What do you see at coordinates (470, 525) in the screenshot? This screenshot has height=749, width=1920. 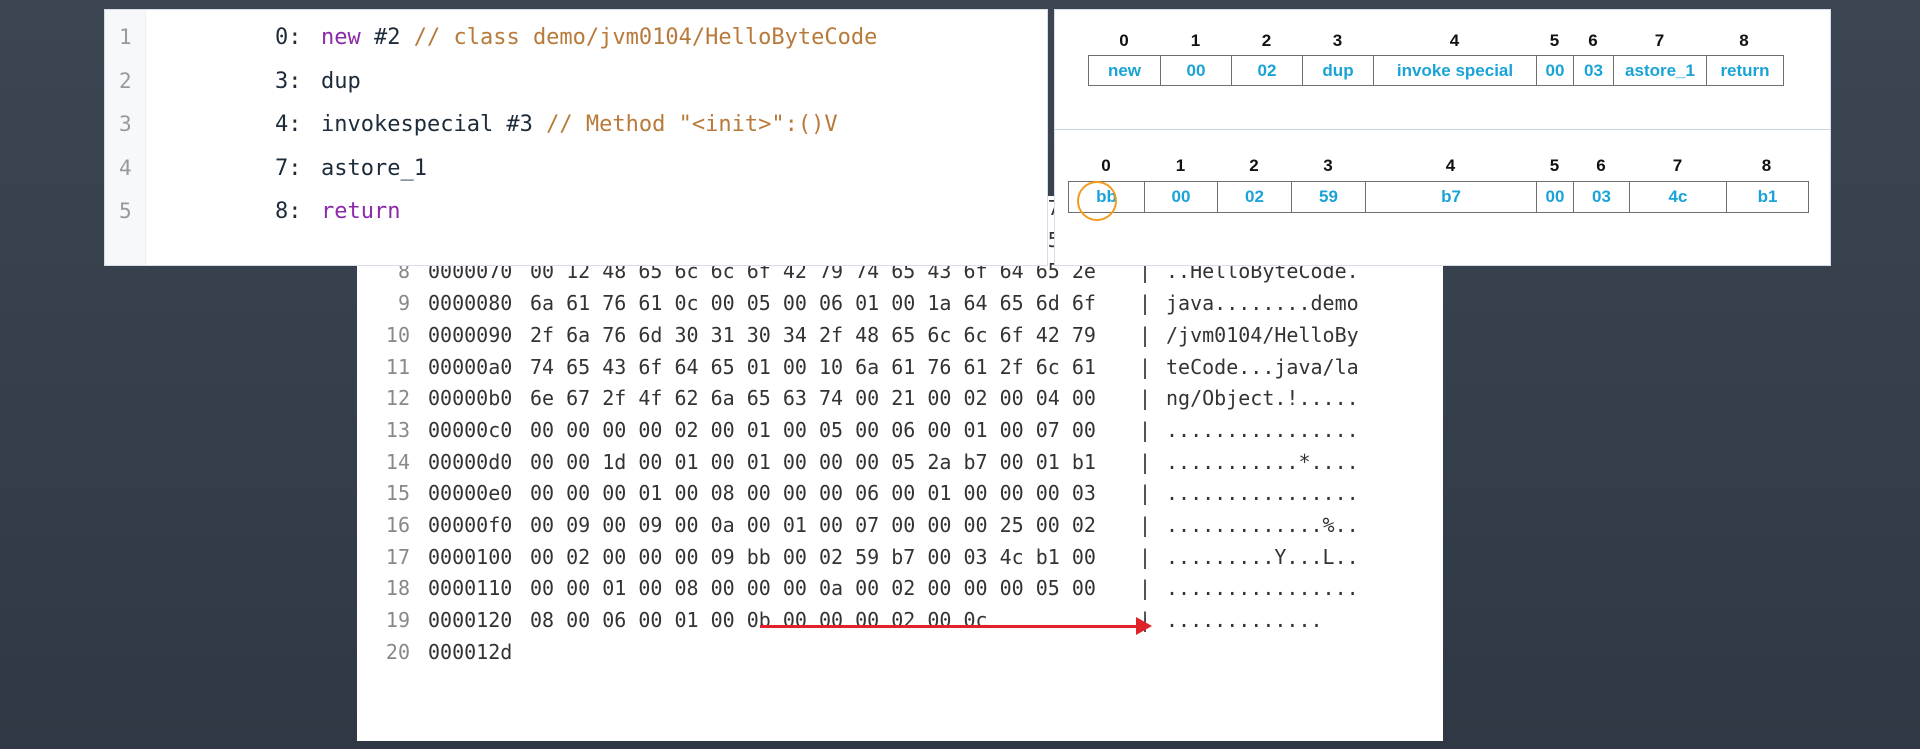 I see `hex-address: 00000f0` at bounding box center [470, 525].